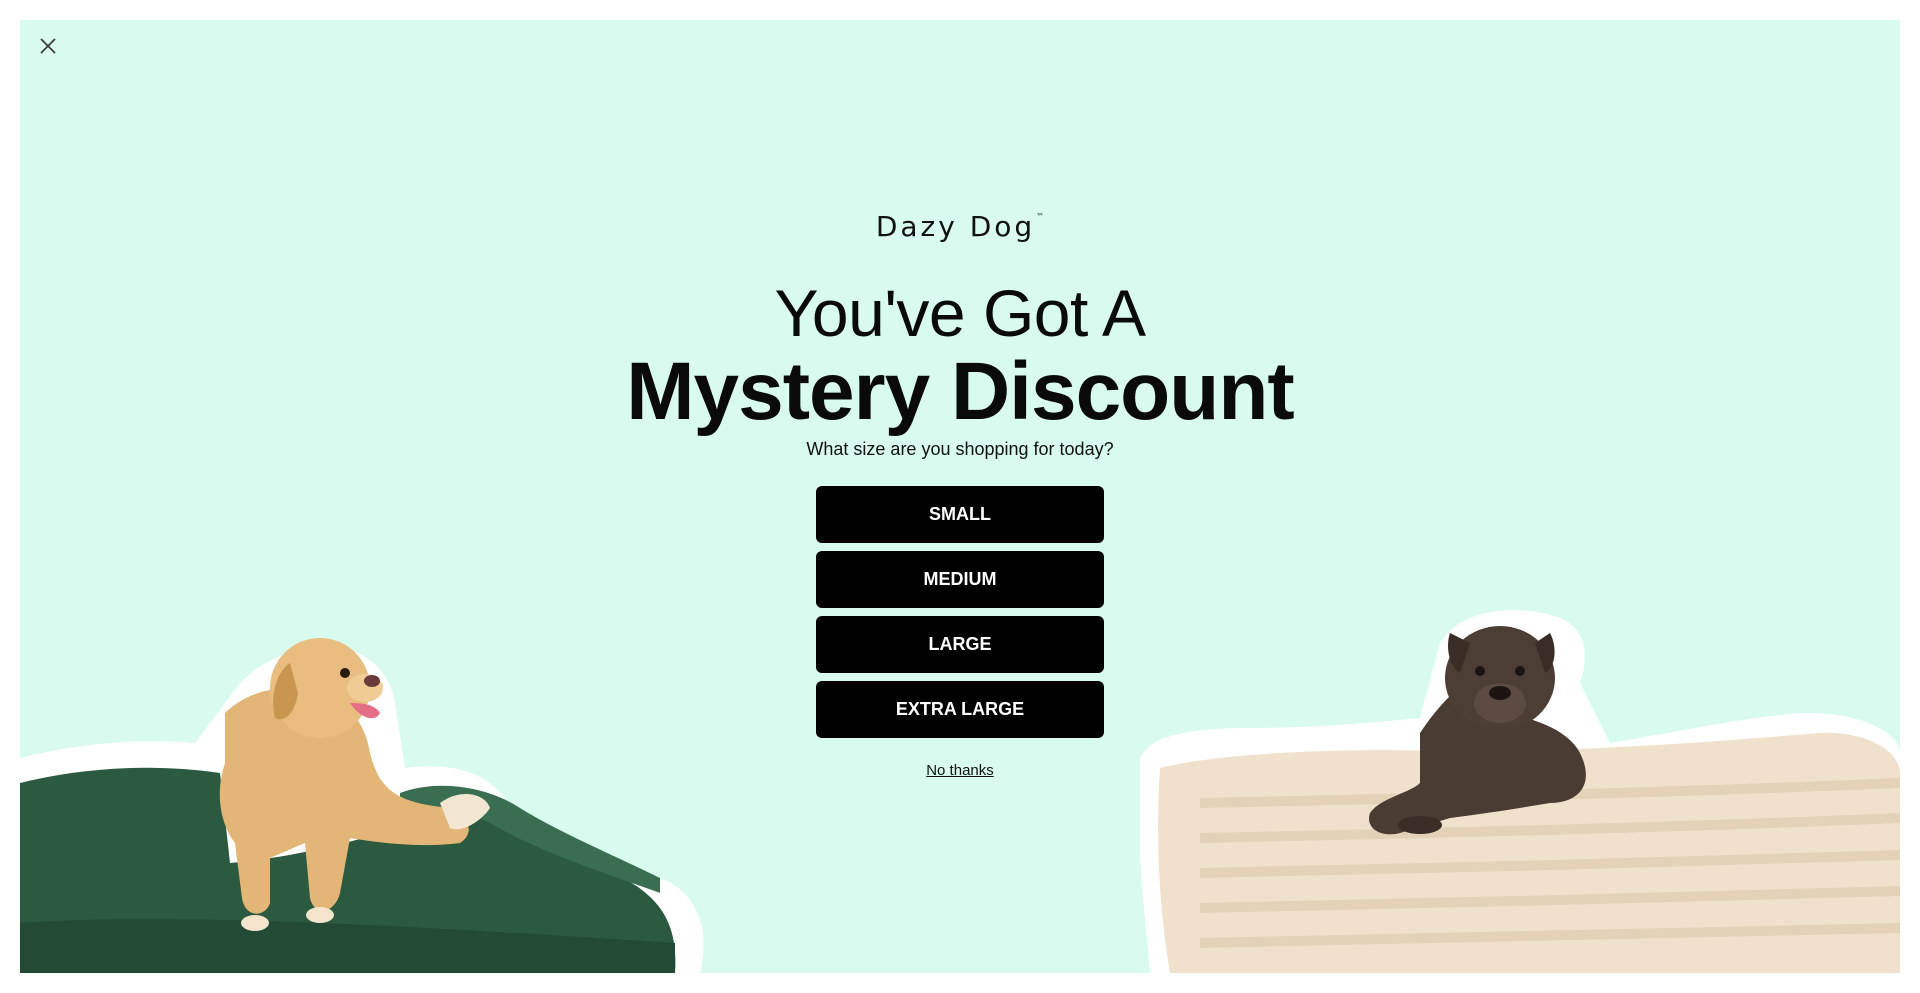  I want to click on no-thanks-link: No thanks, so click(960, 770).